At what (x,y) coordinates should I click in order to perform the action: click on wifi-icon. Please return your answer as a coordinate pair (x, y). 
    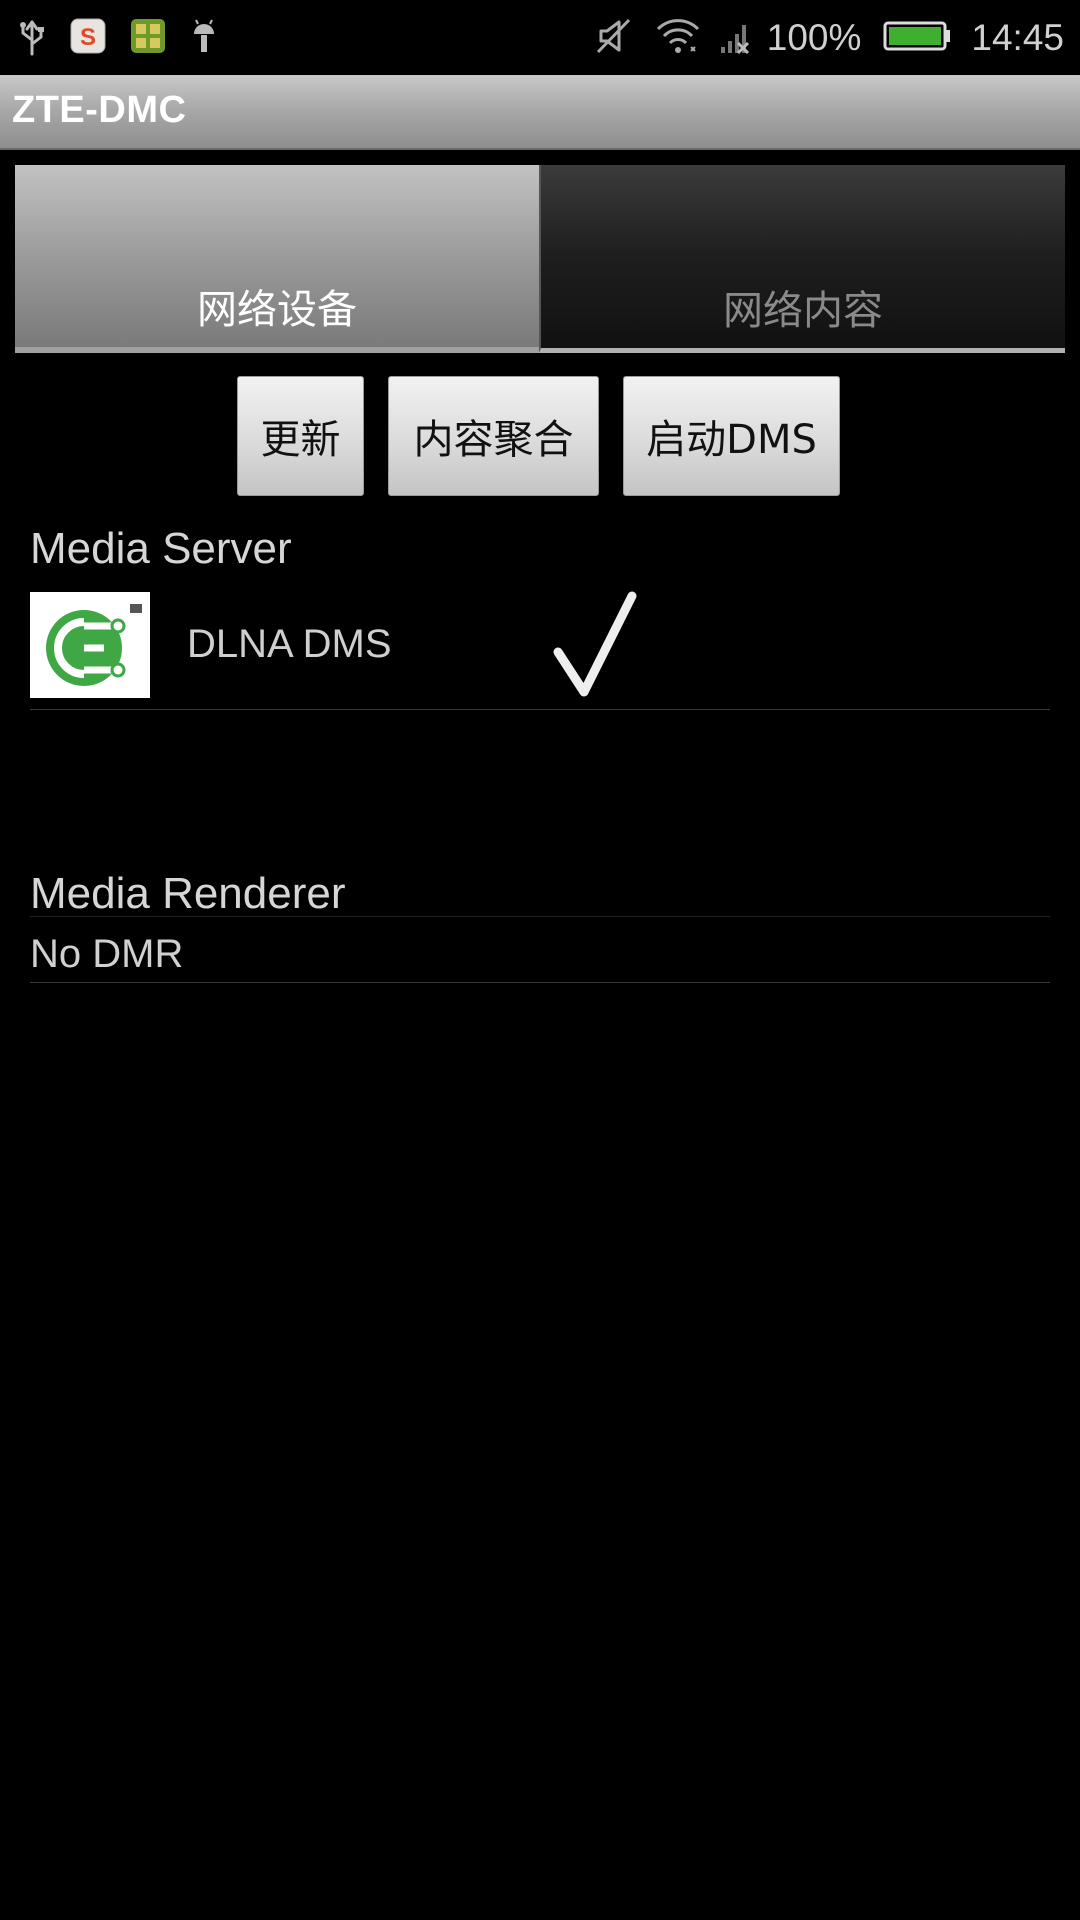
    Looking at the image, I should click on (678, 38).